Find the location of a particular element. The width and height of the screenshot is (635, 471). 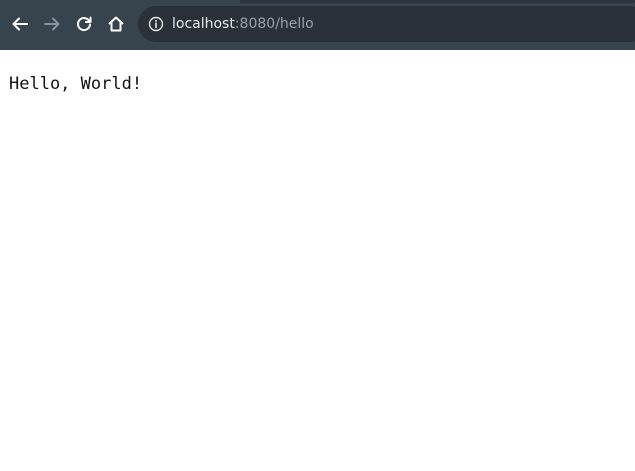

info-icon is located at coordinates (156, 24).